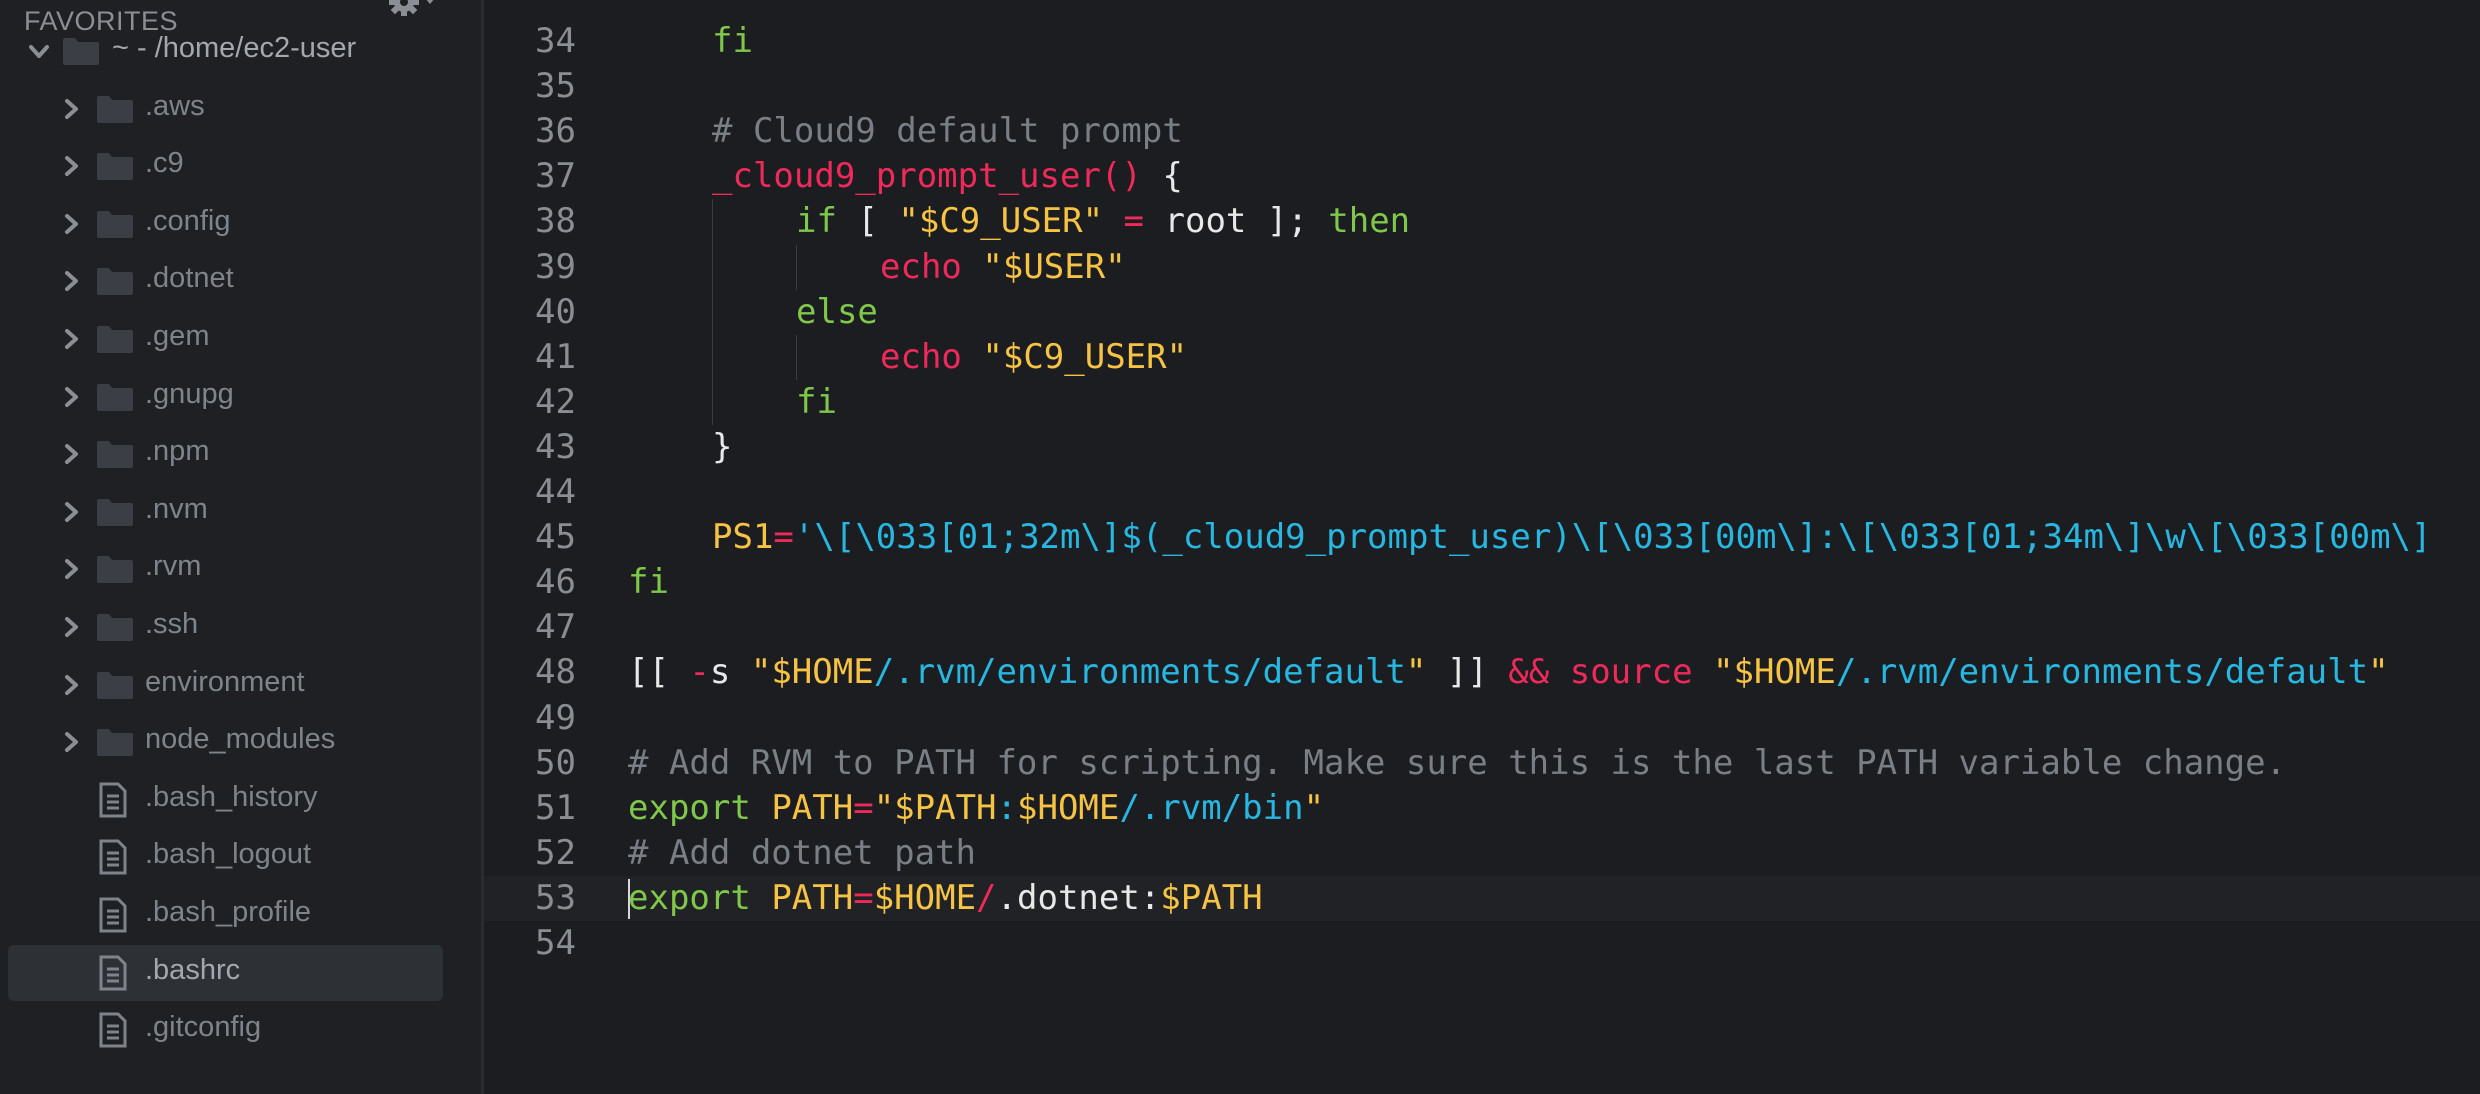  What do you see at coordinates (555, 176) in the screenshot?
I see `line-number: 37` at bounding box center [555, 176].